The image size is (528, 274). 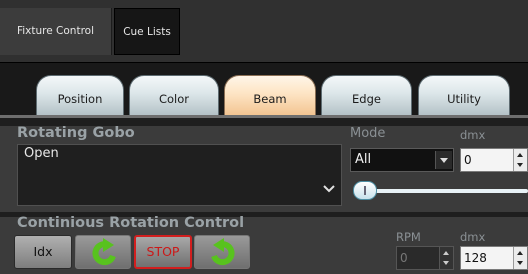 What do you see at coordinates (366, 95) in the screenshot?
I see `tab-edge: Edge` at bounding box center [366, 95].